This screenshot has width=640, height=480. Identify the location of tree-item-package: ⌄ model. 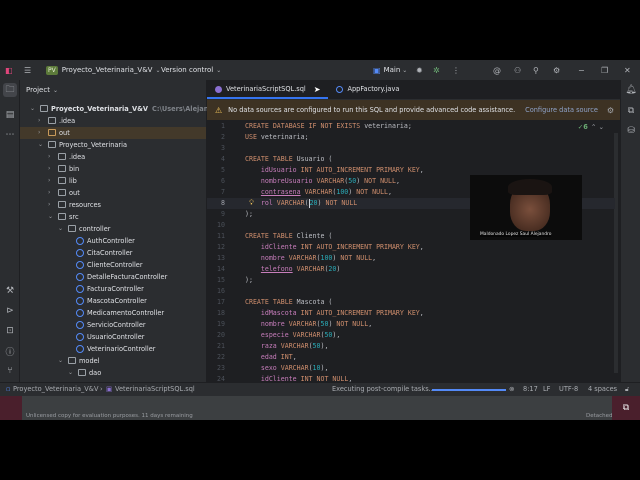
(113, 361).